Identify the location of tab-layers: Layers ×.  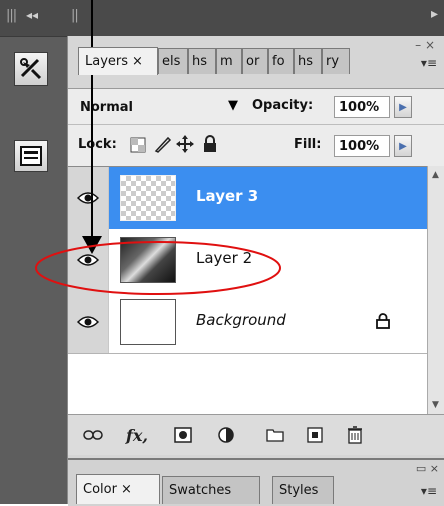
(118, 61).